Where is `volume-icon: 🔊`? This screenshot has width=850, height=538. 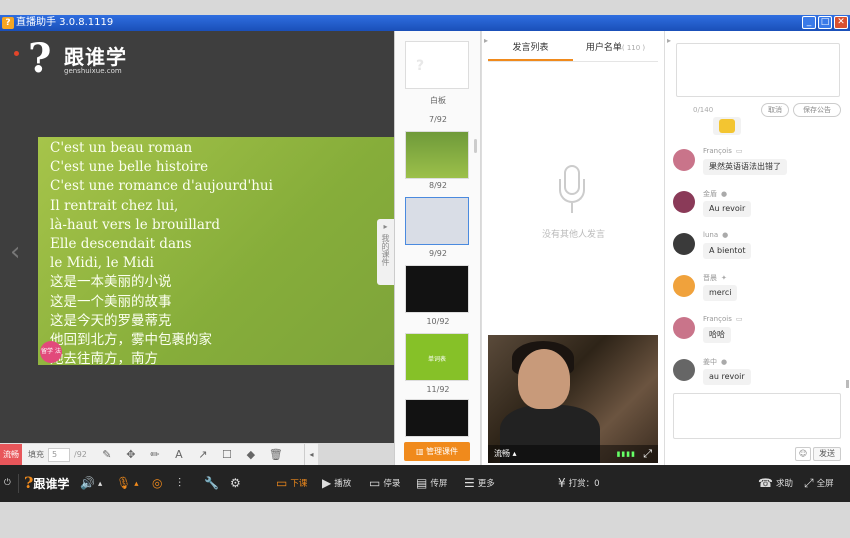 volume-icon: 🔊 is located at coordinates (87, 483).